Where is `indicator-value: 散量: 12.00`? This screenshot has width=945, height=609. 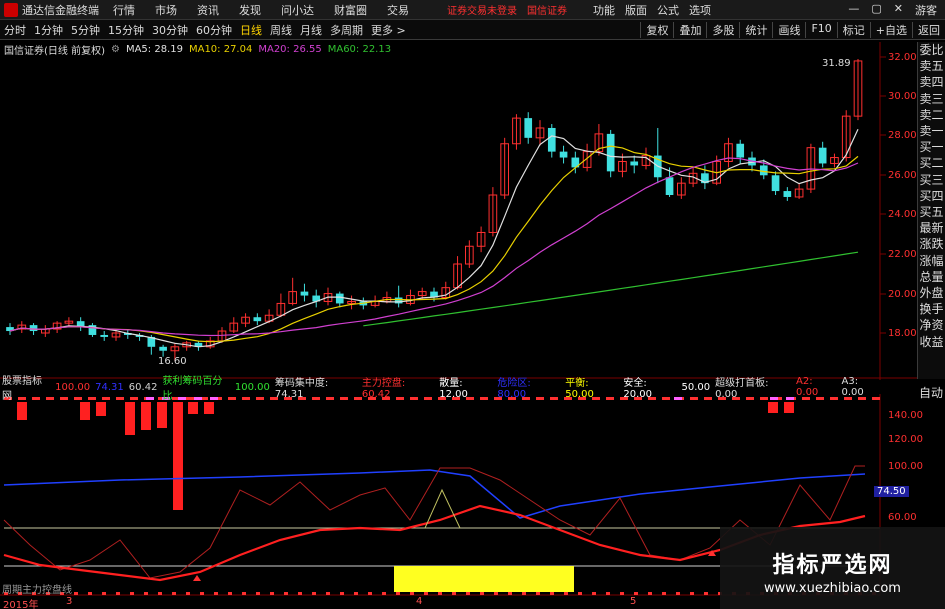 indicator-value: 散量: 12.00 is located at coordinates (453, 389).